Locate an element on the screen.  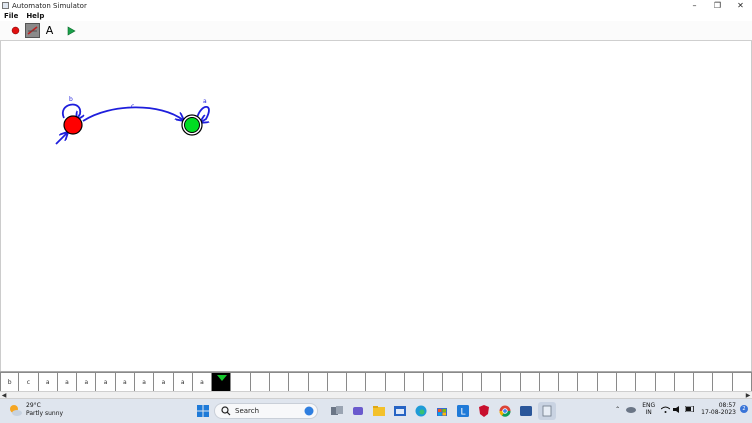
maximize-button: ❐ is located at coordinates (717, 5).